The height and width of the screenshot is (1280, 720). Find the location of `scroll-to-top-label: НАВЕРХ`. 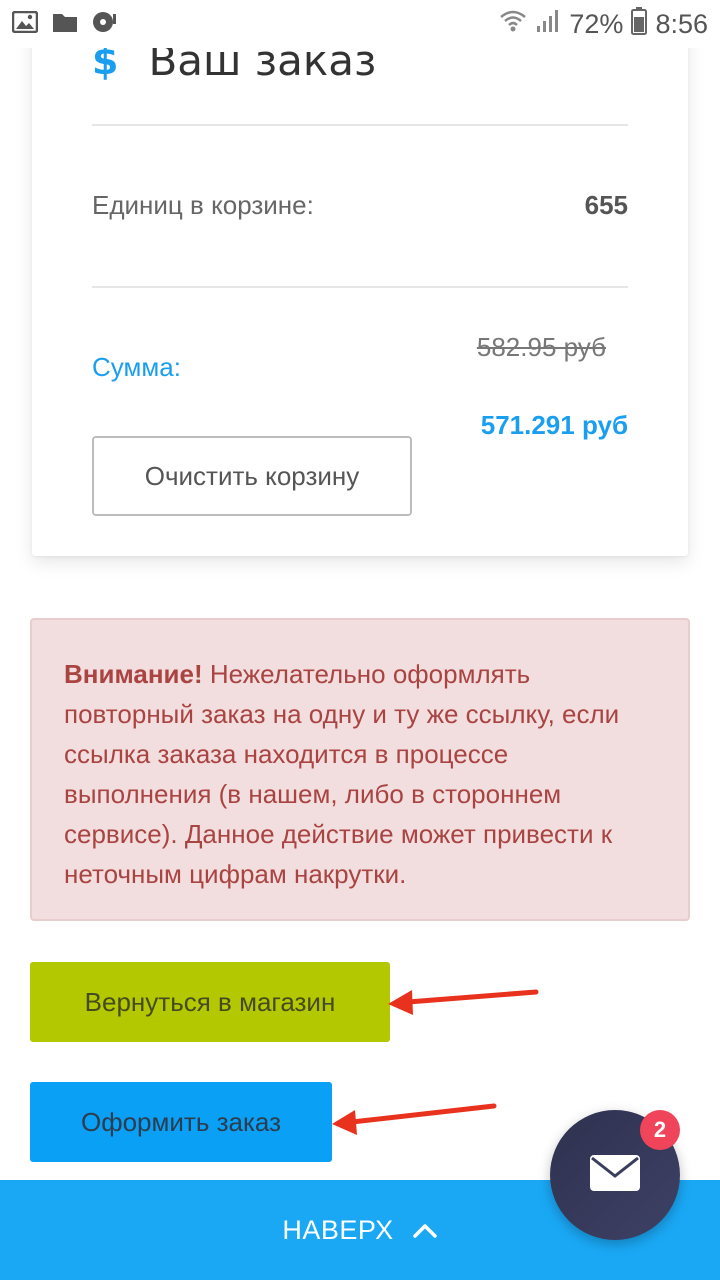

scroll-to-top-label: НАВЕРХ is located at coordinates (338, 1229).